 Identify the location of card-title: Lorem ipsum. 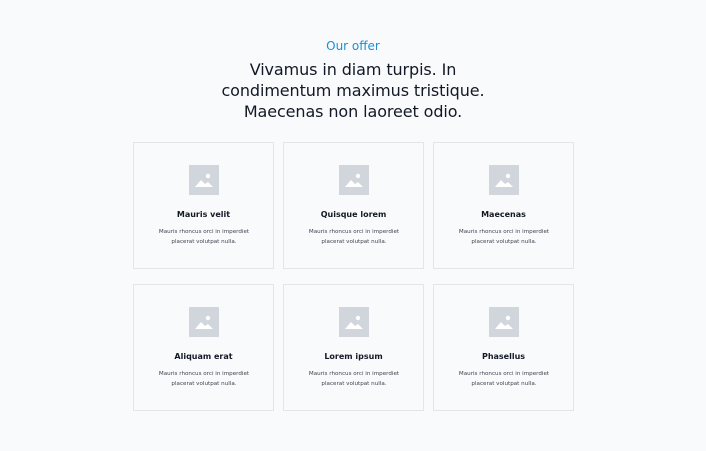
(353, 356).